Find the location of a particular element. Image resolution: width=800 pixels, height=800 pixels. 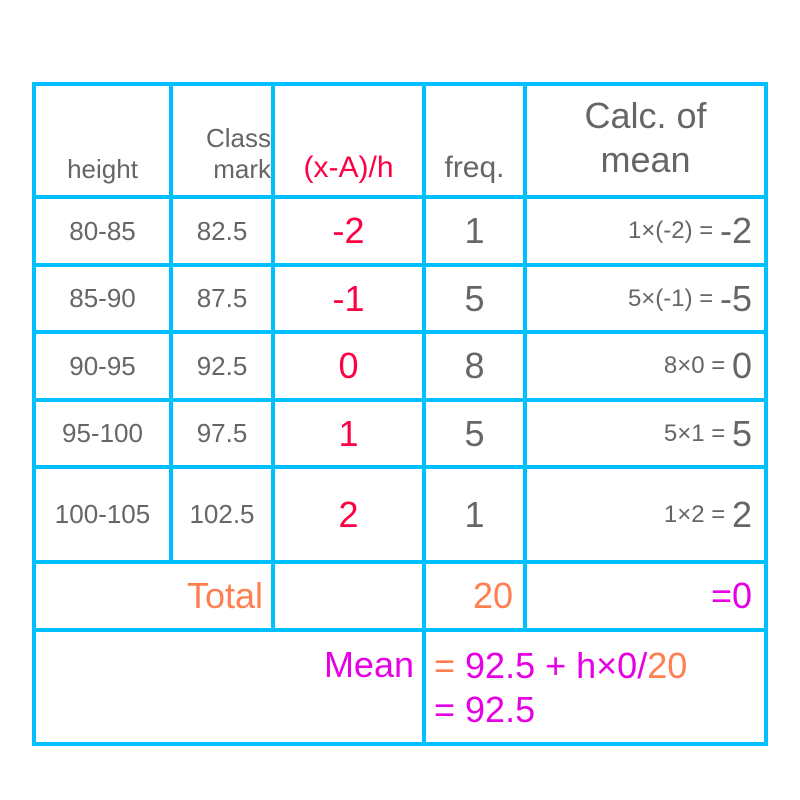

deviation-cell: 2 is located at coordinates (348, 514).